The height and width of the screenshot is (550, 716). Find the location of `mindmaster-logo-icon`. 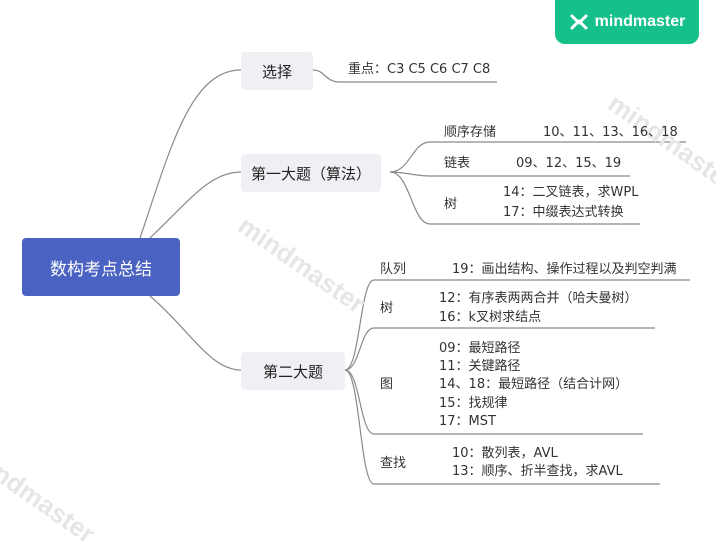

mindmaster-logo-icon is located at coordinates (579, 22).